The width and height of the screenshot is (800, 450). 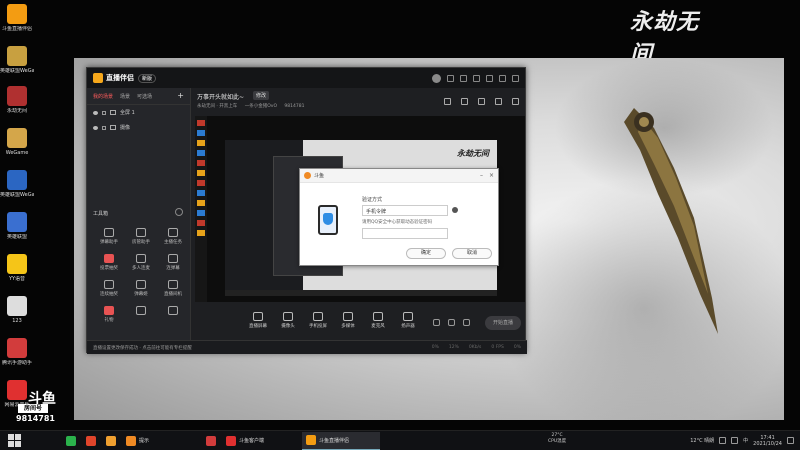 What do you see at coordinates (261, 441) in the screenshot?
I see `taskbar-app: 斗鱼客户端` at bounding box center [261, 441].